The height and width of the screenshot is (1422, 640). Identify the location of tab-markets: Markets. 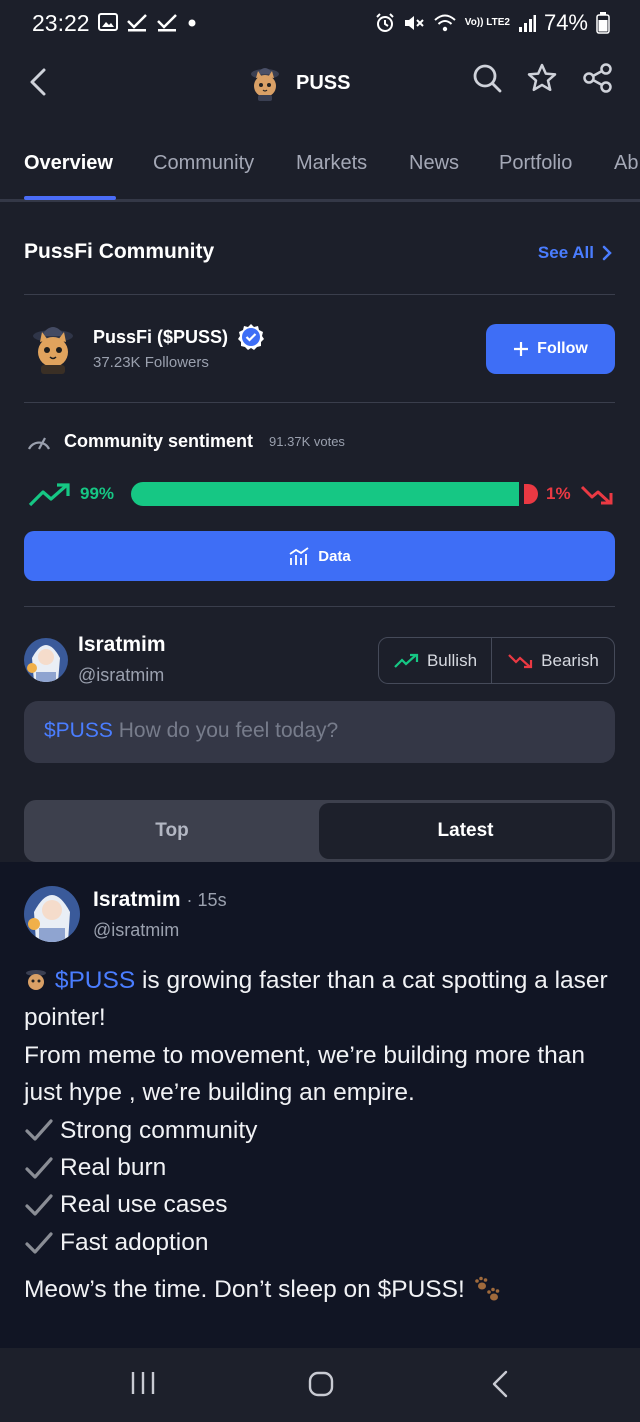
(331, 163).